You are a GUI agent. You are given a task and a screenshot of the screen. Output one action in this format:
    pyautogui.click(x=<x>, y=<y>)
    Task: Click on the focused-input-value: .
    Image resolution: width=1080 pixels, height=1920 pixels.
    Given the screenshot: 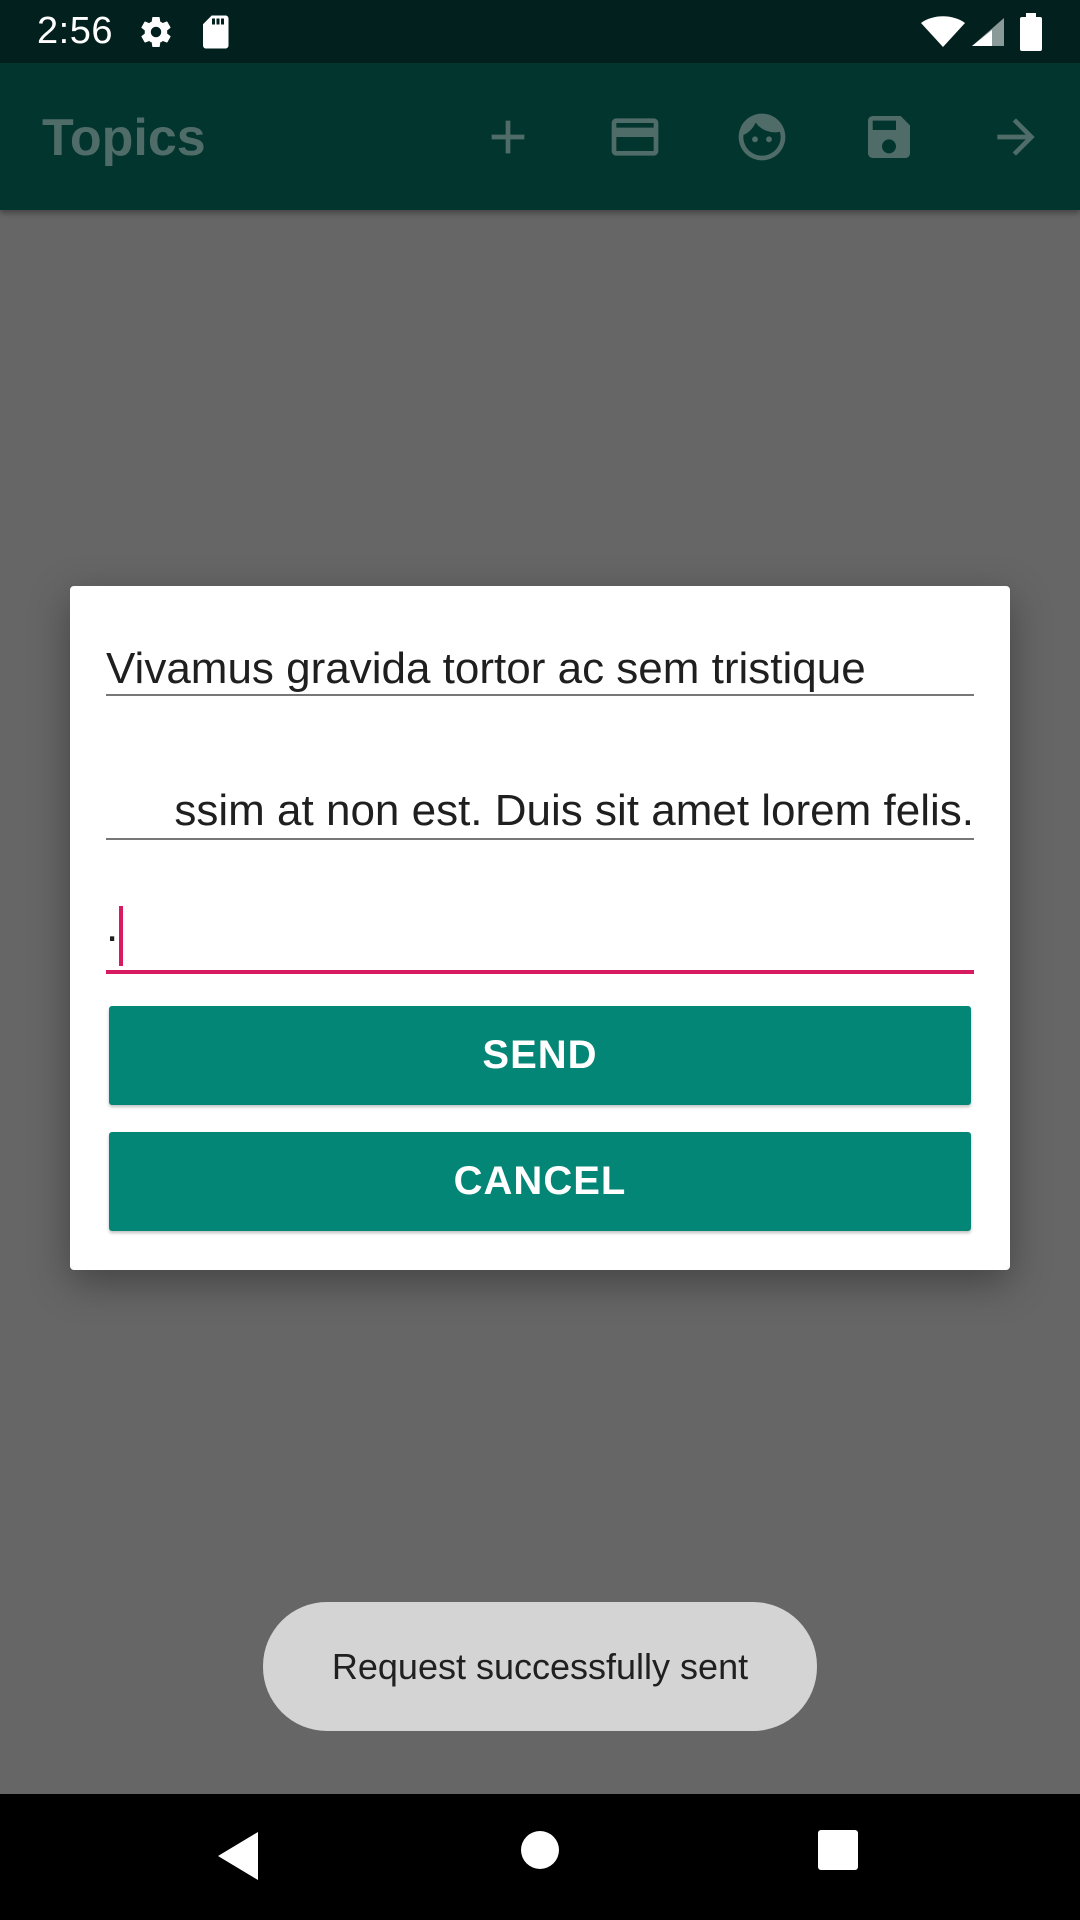 What is the action you would take?
    pyautogui.click(x=112, y=926)
    